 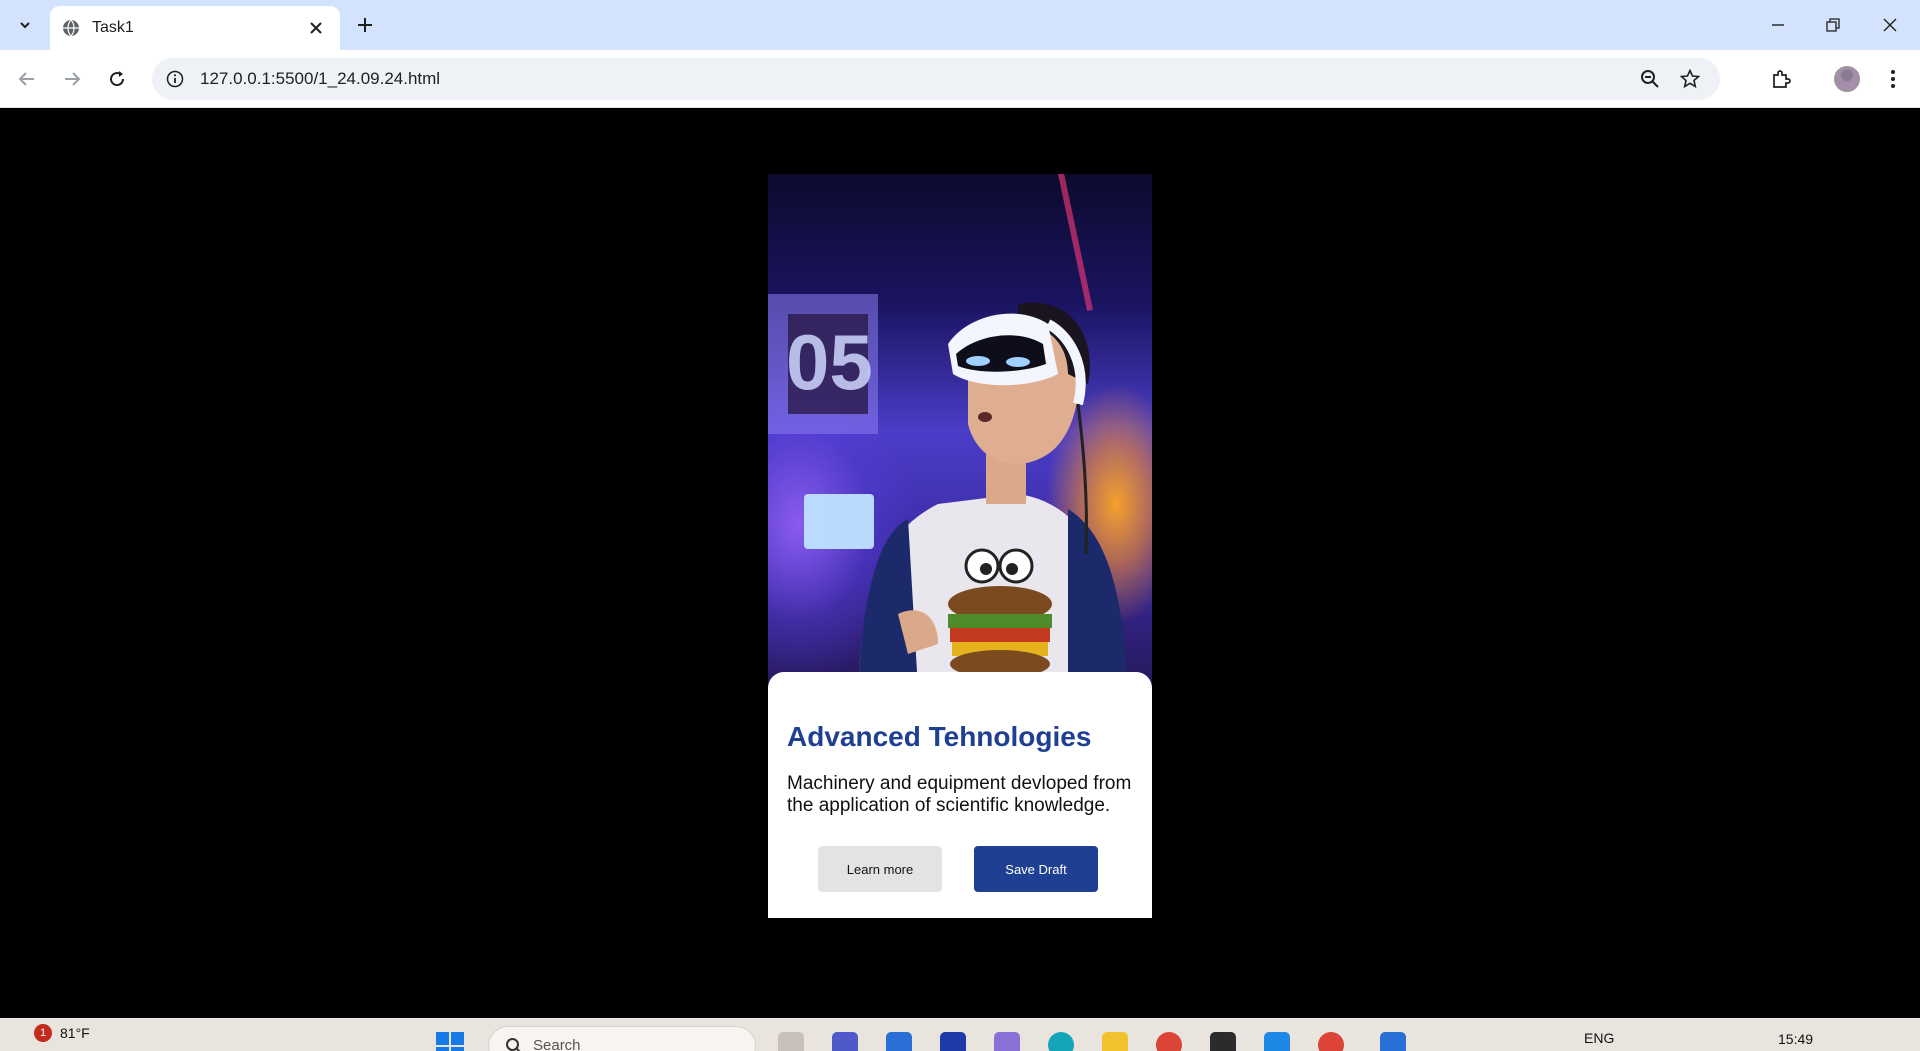 I want to click on taskbar-search: Search, so click(x=622, y=1038).